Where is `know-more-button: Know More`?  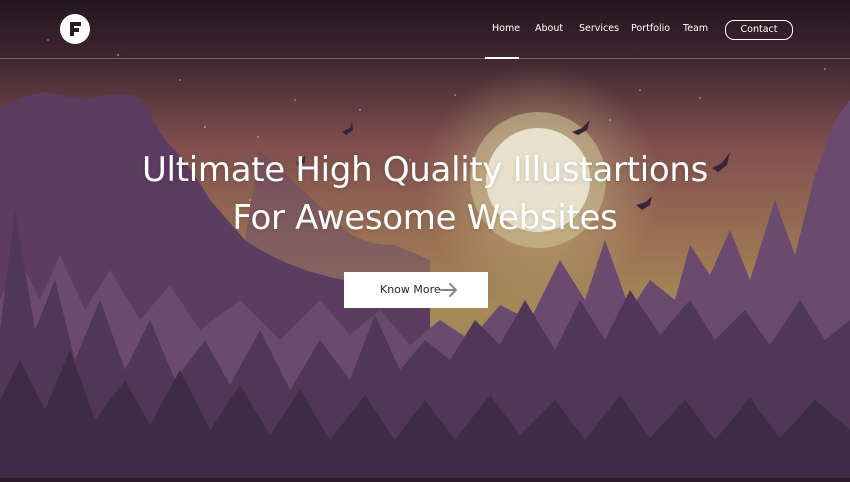
know-more-button: Know More is located at coordinates (416, 290).